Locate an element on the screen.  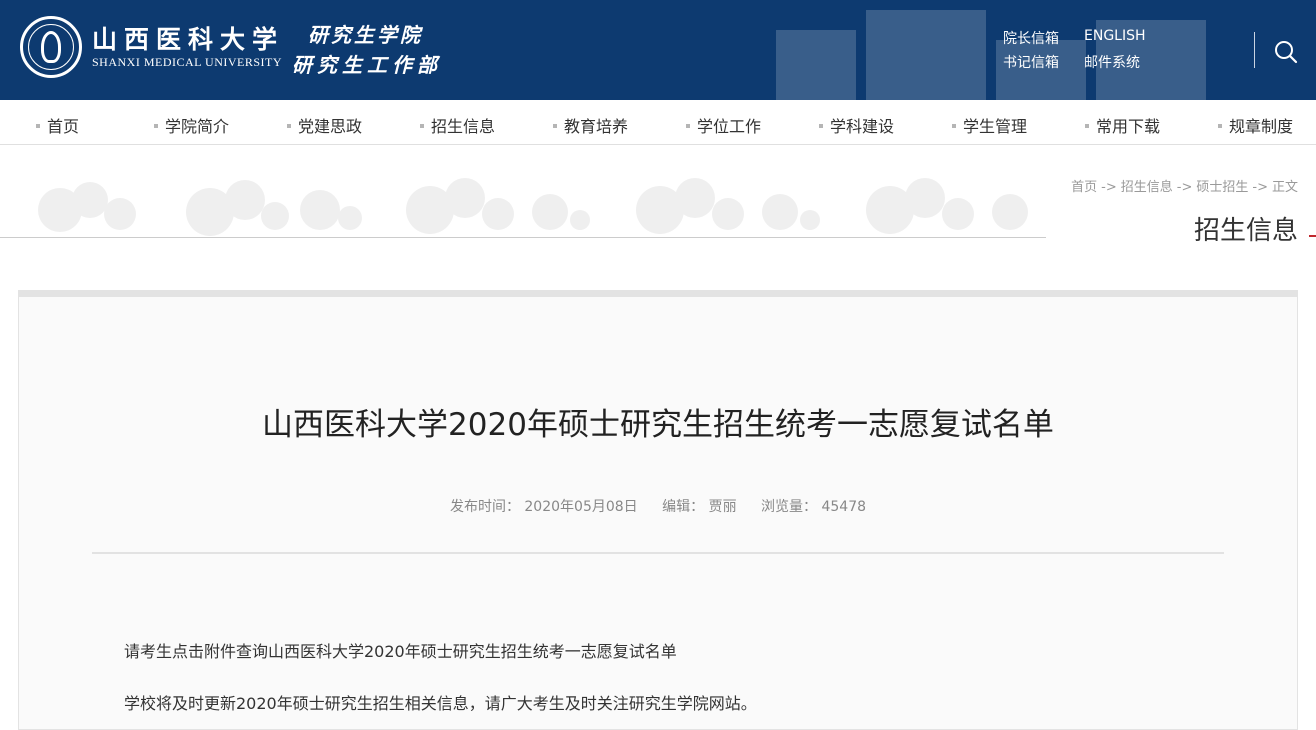
nav-item-party-building: 党建思政 is located at coordinates (324, 125).